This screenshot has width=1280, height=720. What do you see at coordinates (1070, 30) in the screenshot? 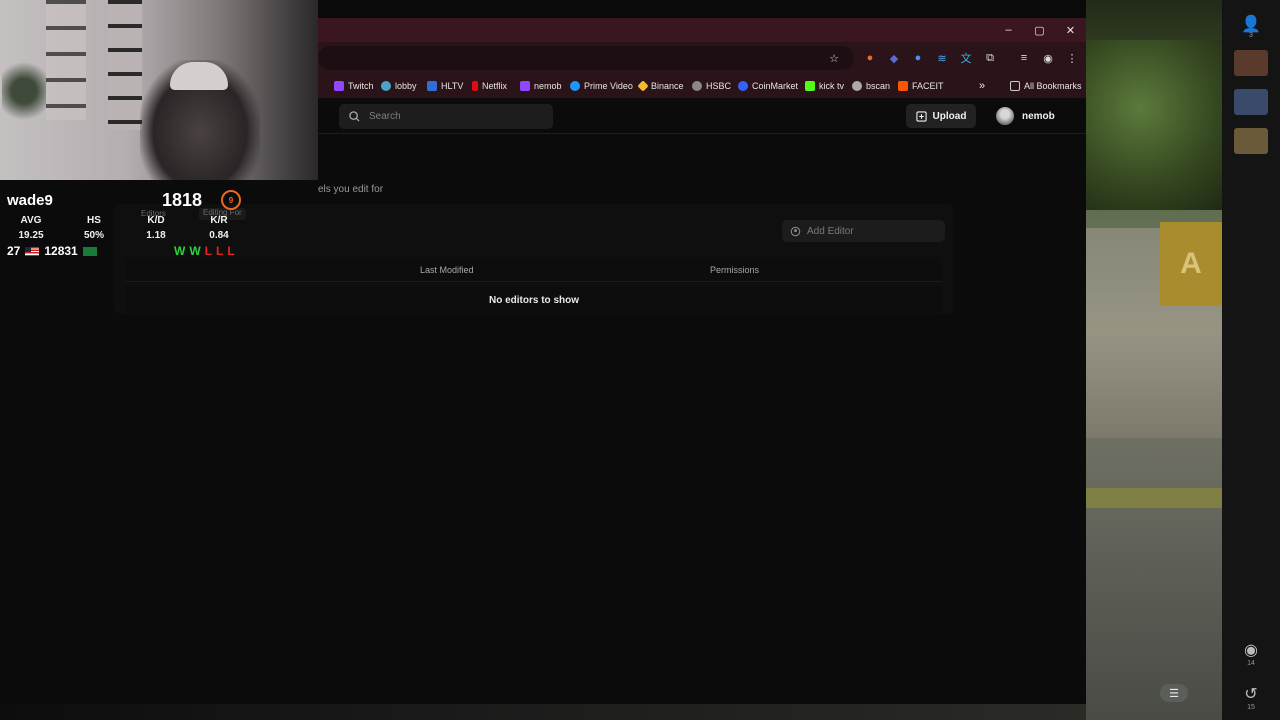
I see `close-button: ✕` at bounding box center [1070, 30].